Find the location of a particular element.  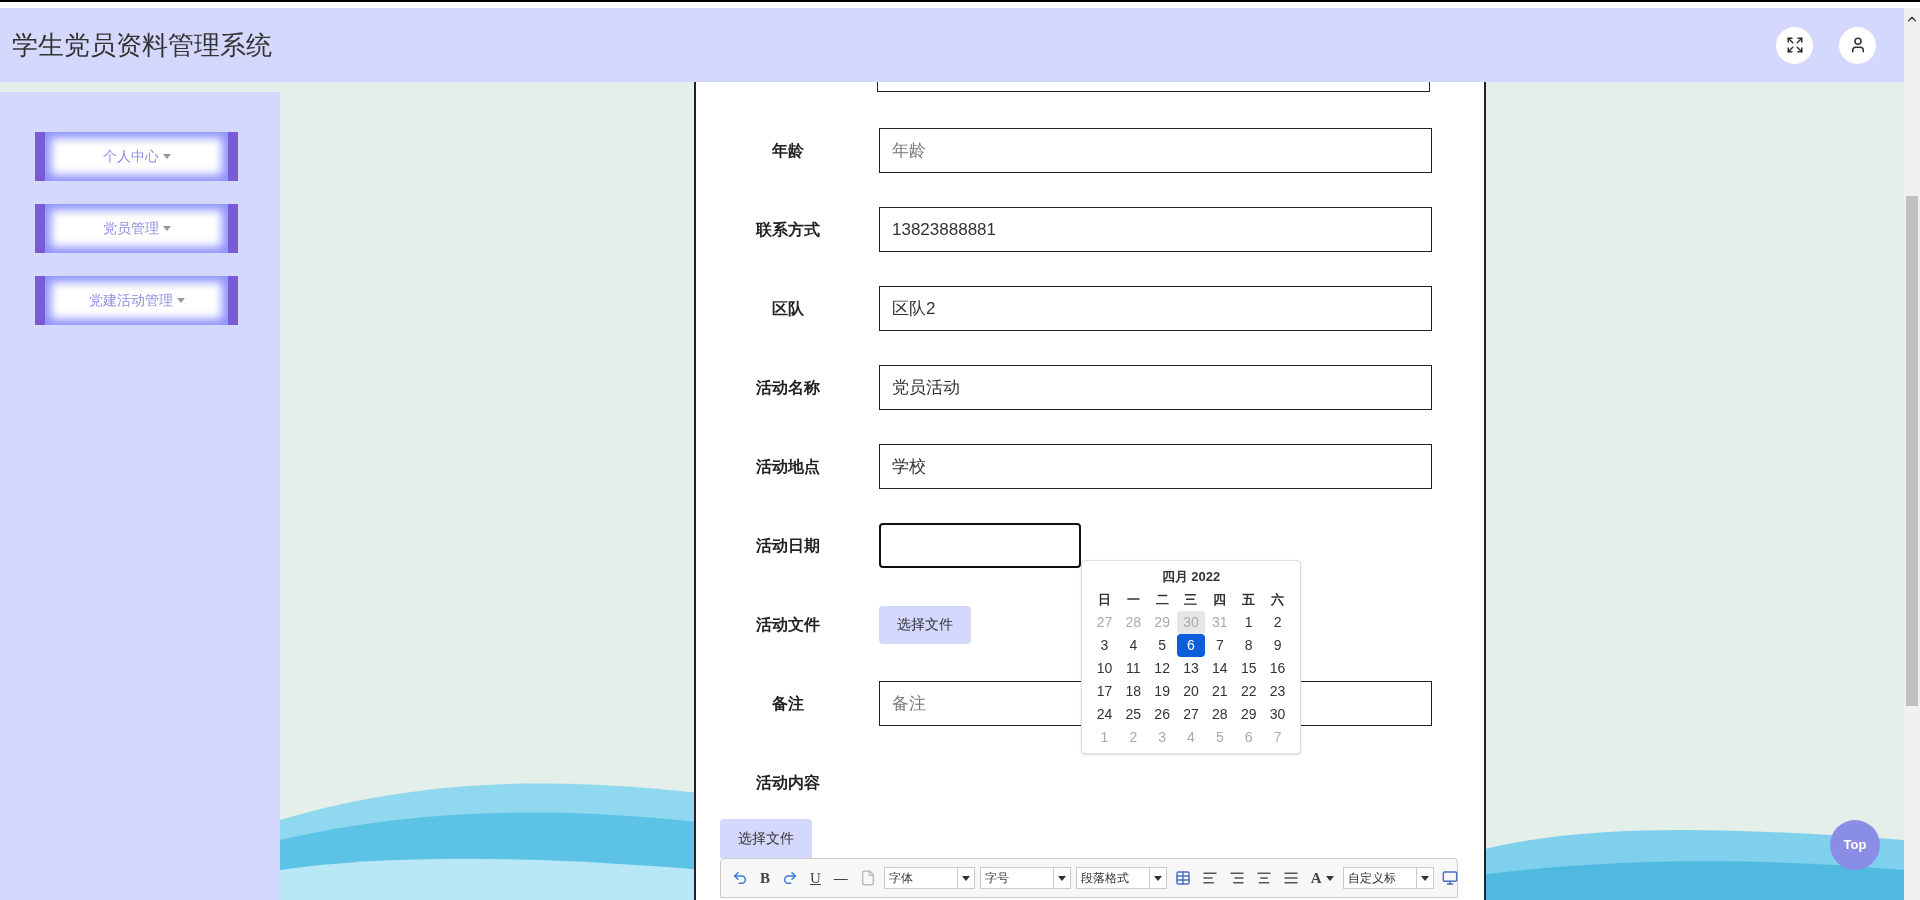

calendar-day: 5 is located at coordinates (1162, 645).